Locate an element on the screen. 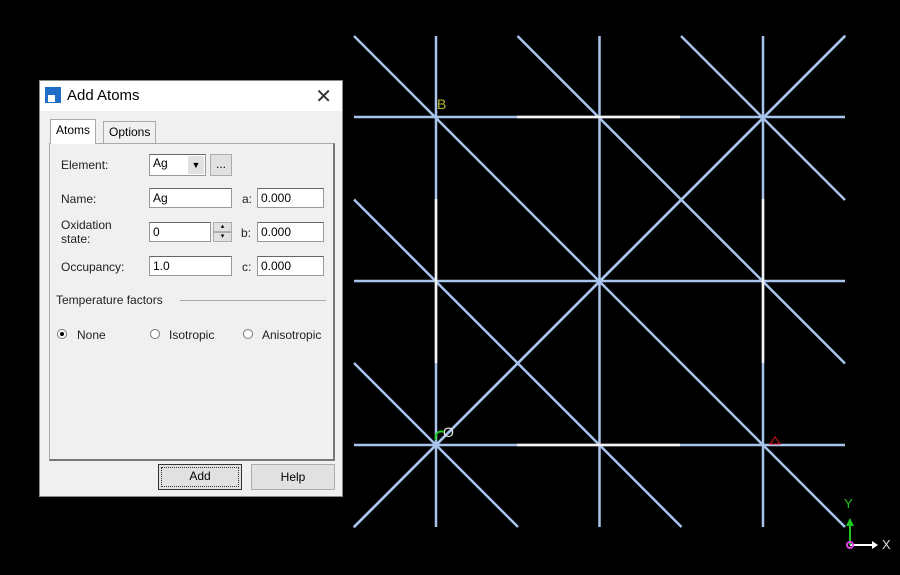  element-select: Ag ▼ is located at coordinates (177, 165).